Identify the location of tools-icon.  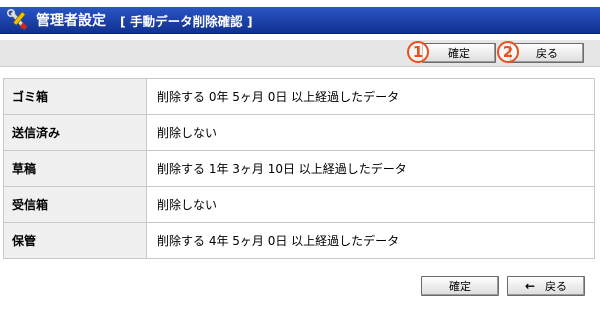
(18, 20).